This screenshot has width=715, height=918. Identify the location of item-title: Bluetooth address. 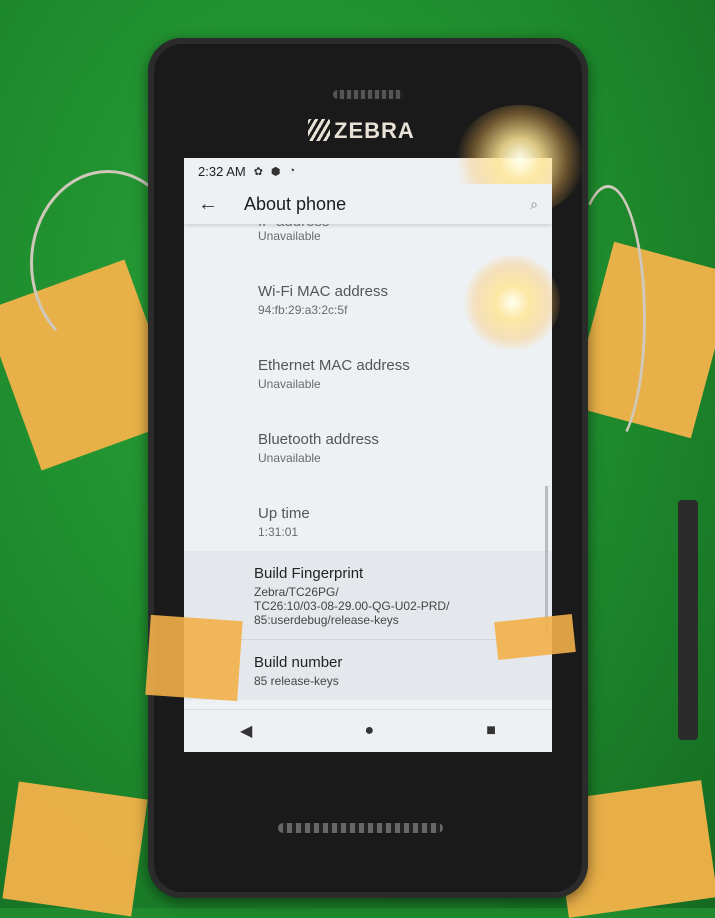
(318, 439).